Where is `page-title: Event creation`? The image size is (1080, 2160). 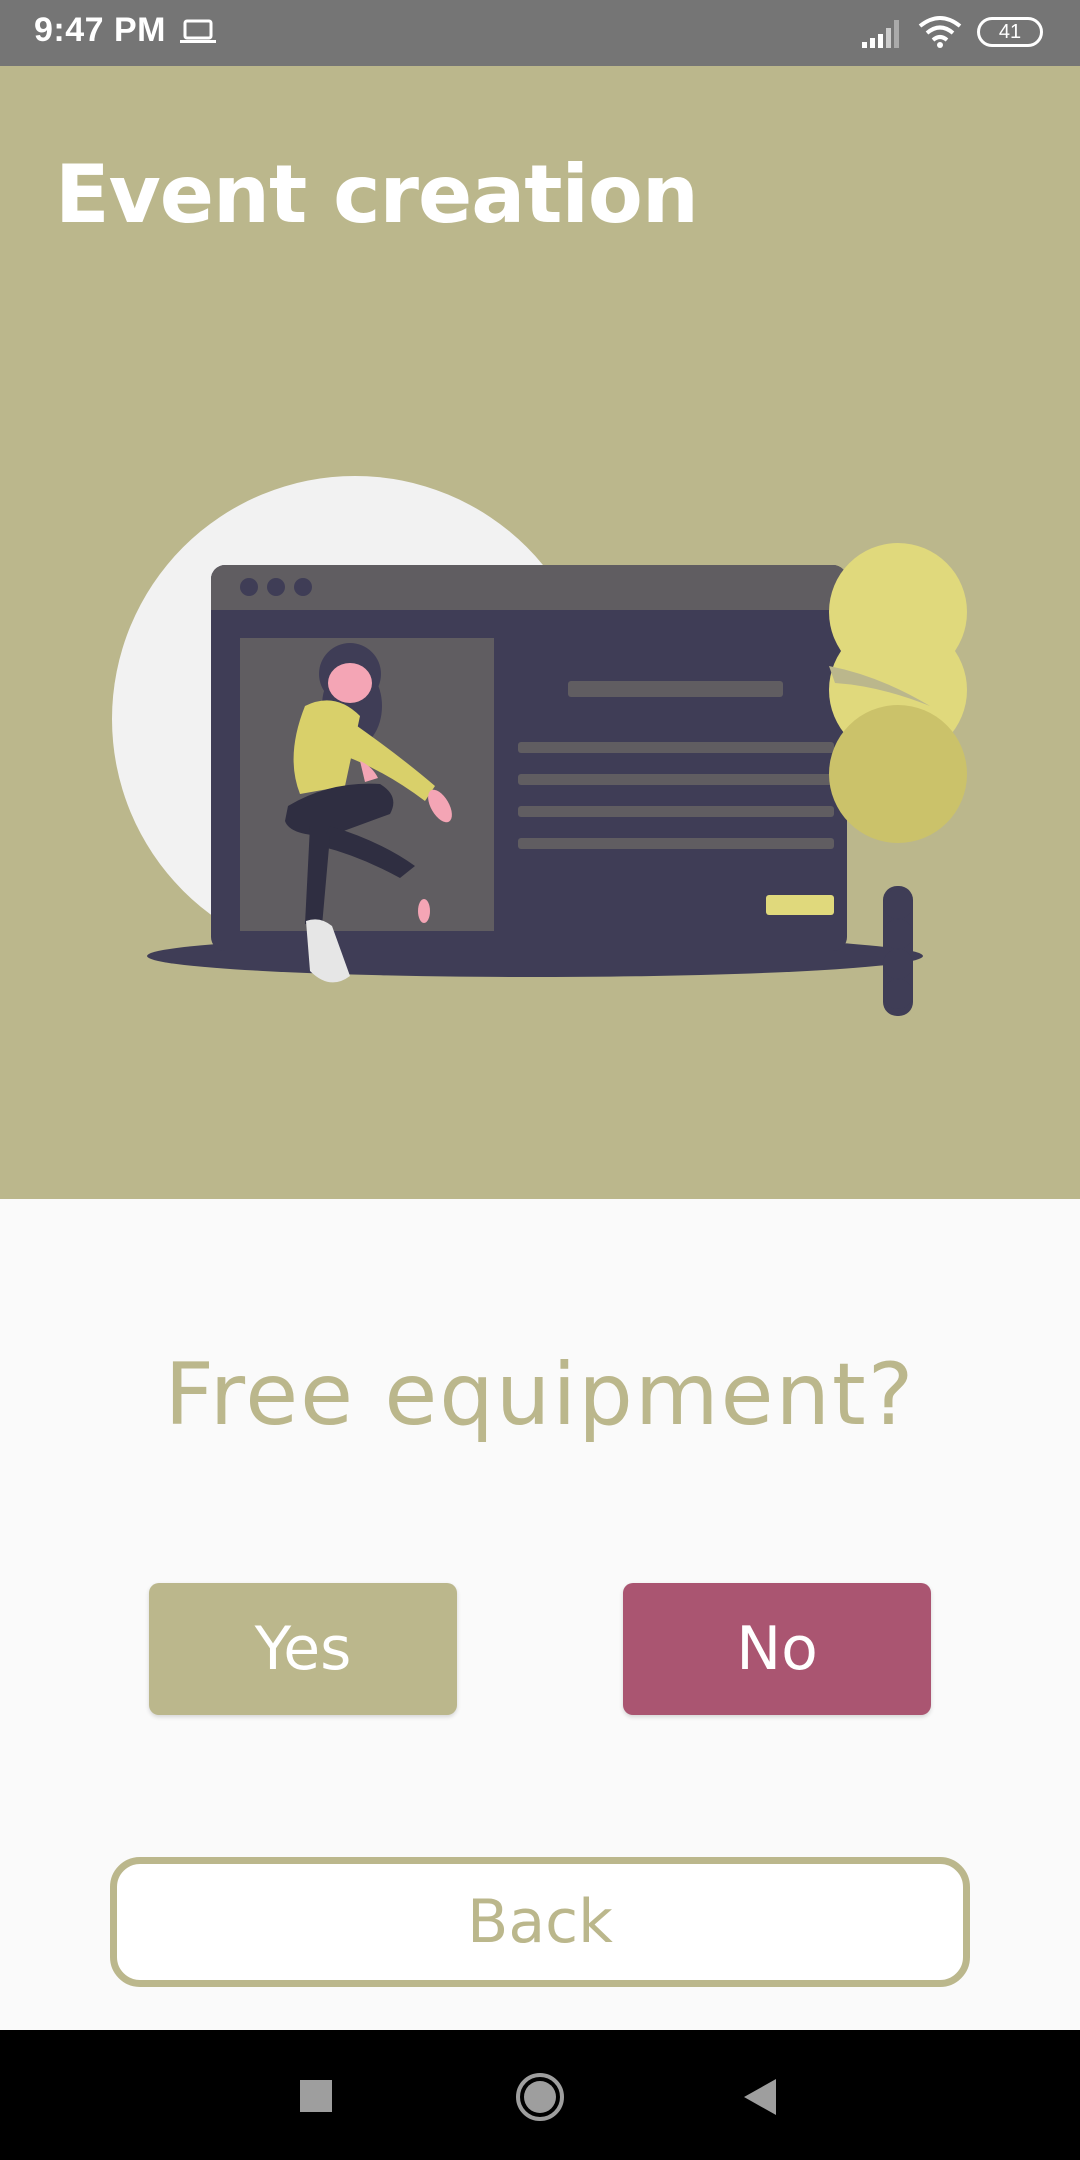 page-title: Event creation is located at coordinates (377, 194).